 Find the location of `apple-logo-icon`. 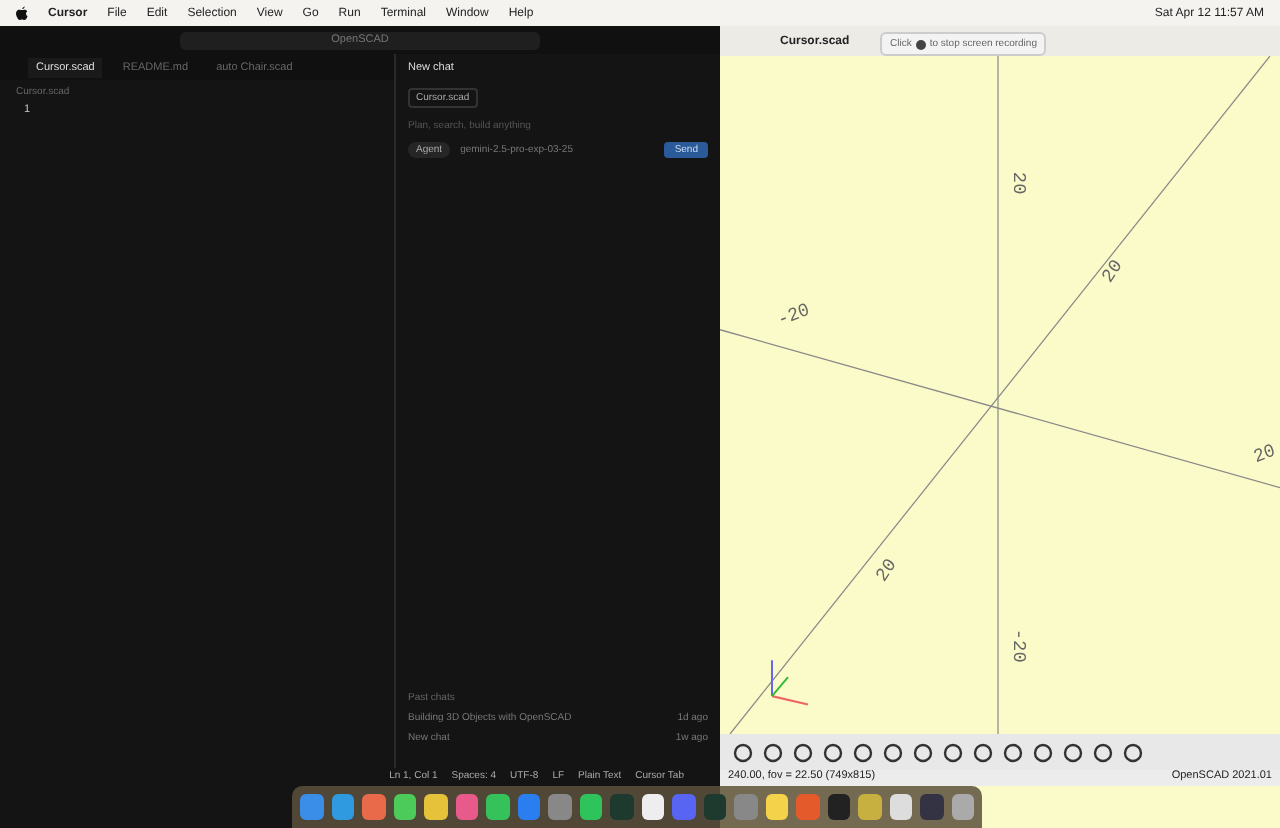

apple-logo-icon is located at coordinates (22, 13).